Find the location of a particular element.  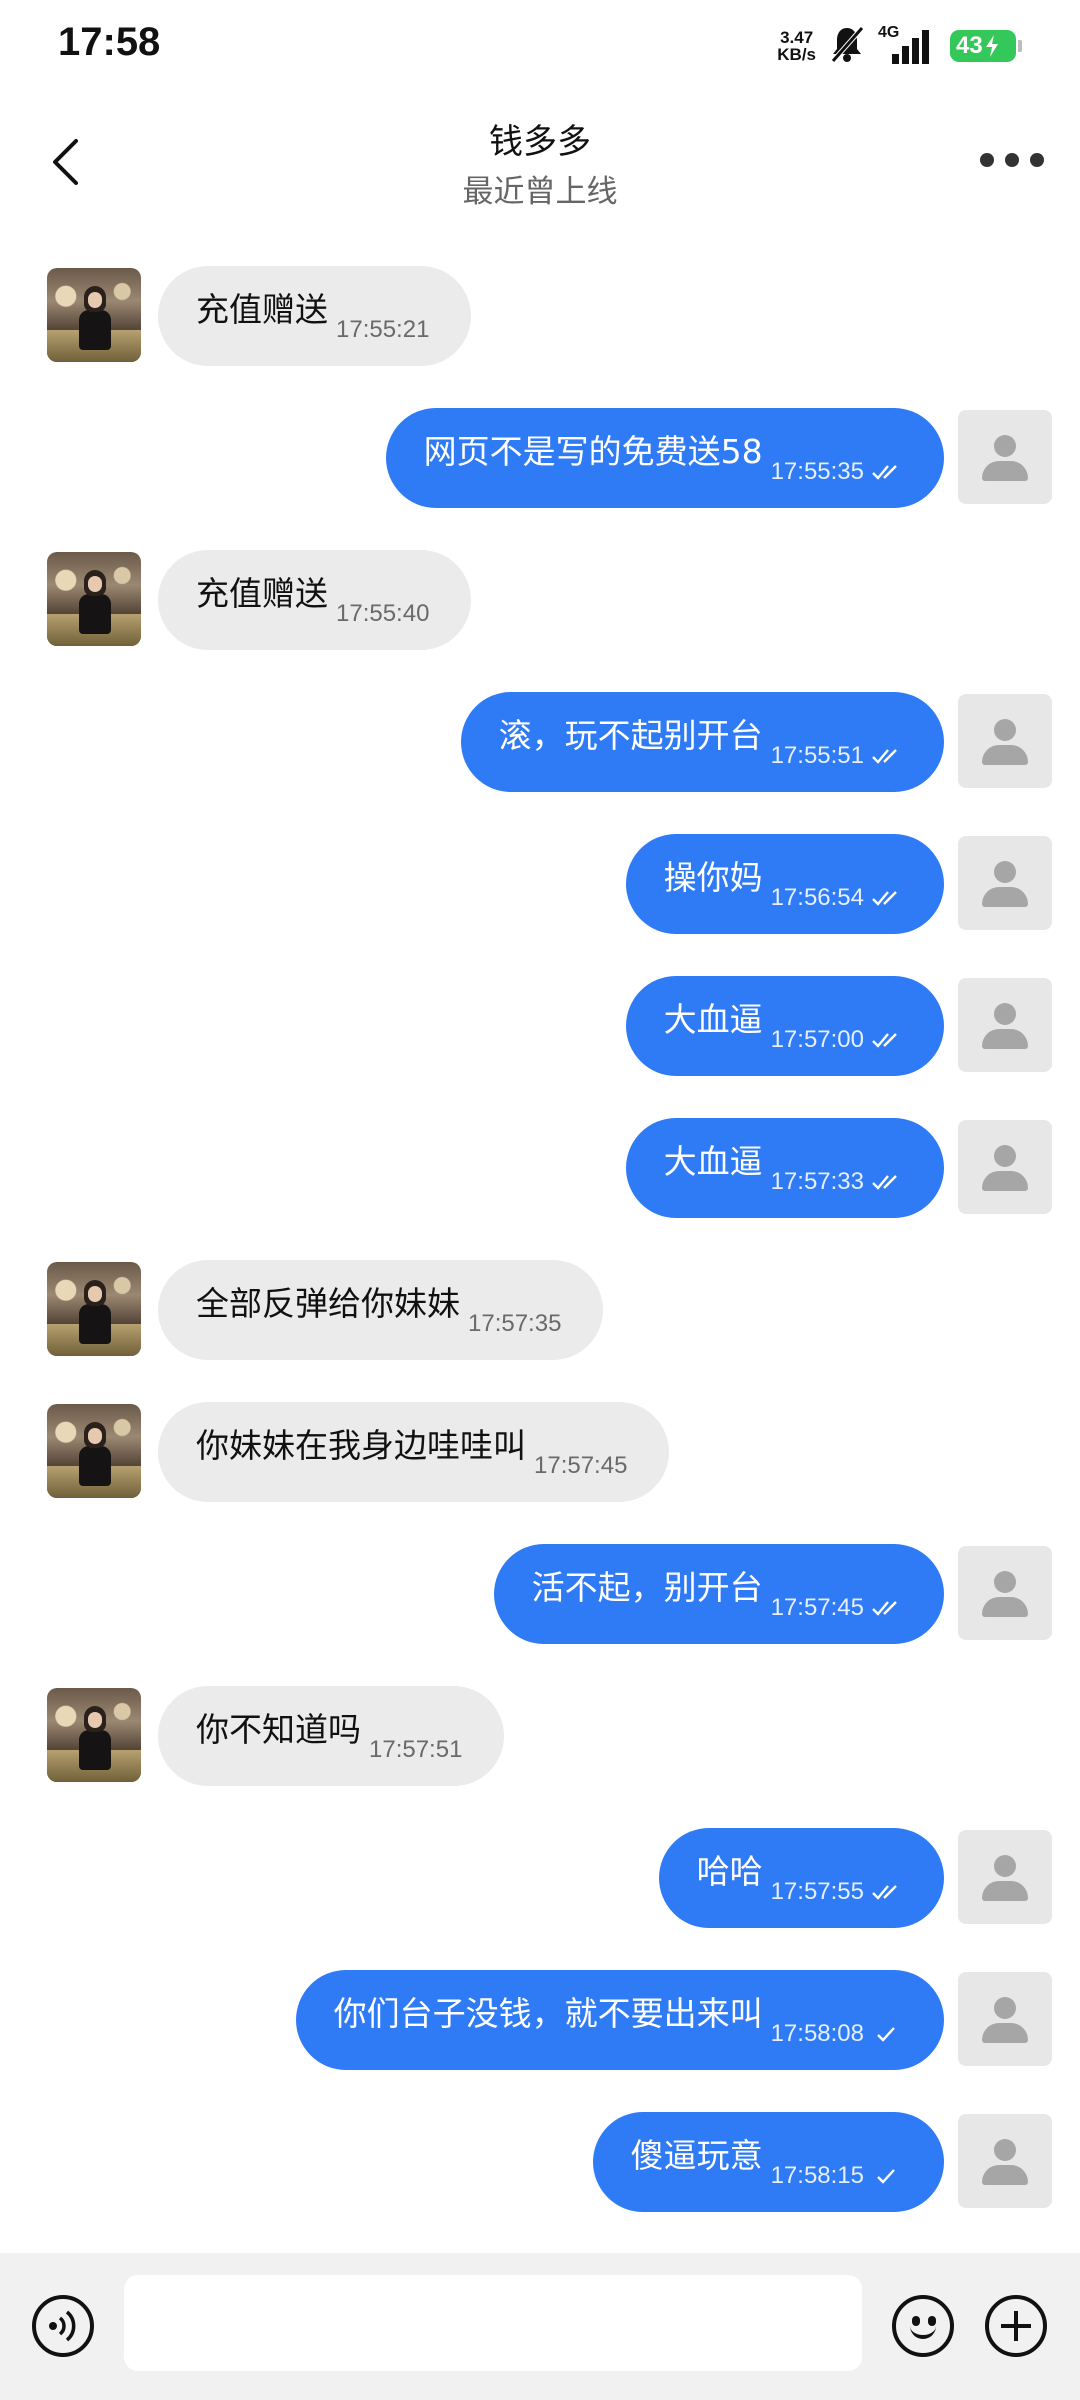

message-text: 你们台子没钱，就不要出来叫 is located at coordinates (548, 2013).